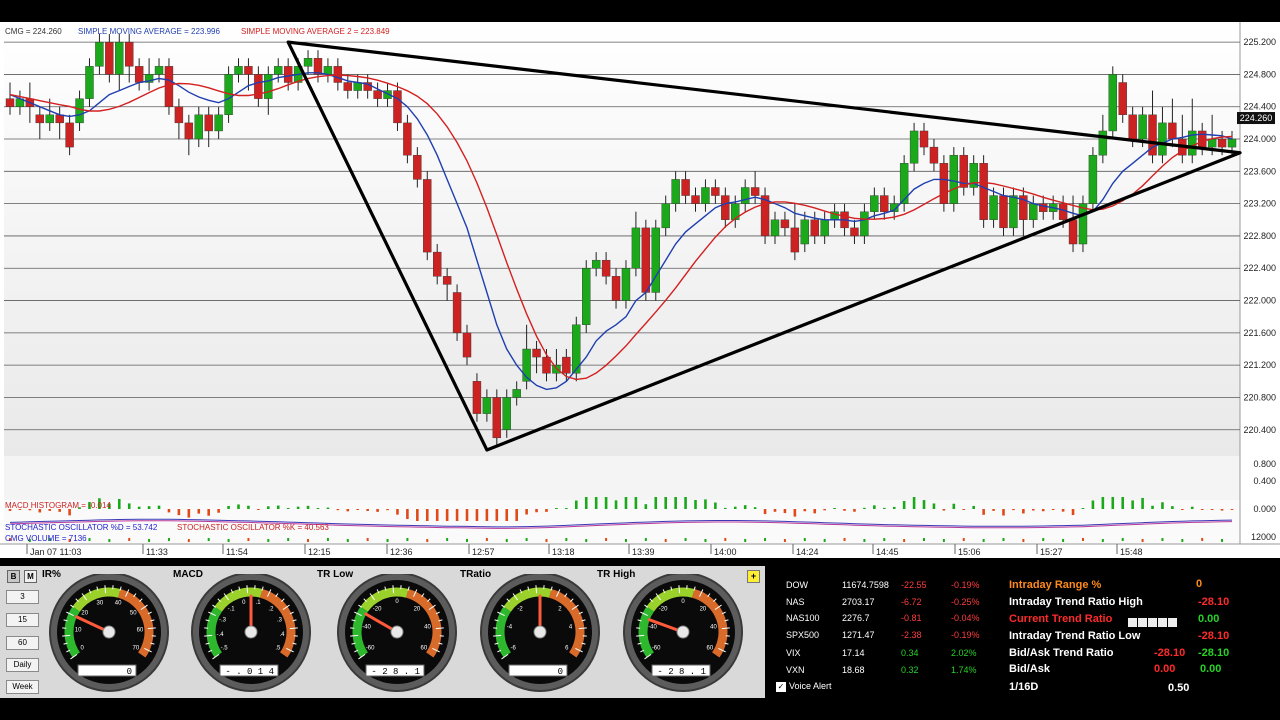  Describe the element at coordinates (22, 597) in the screenshot. I see `period-3-button: 3` at that location.